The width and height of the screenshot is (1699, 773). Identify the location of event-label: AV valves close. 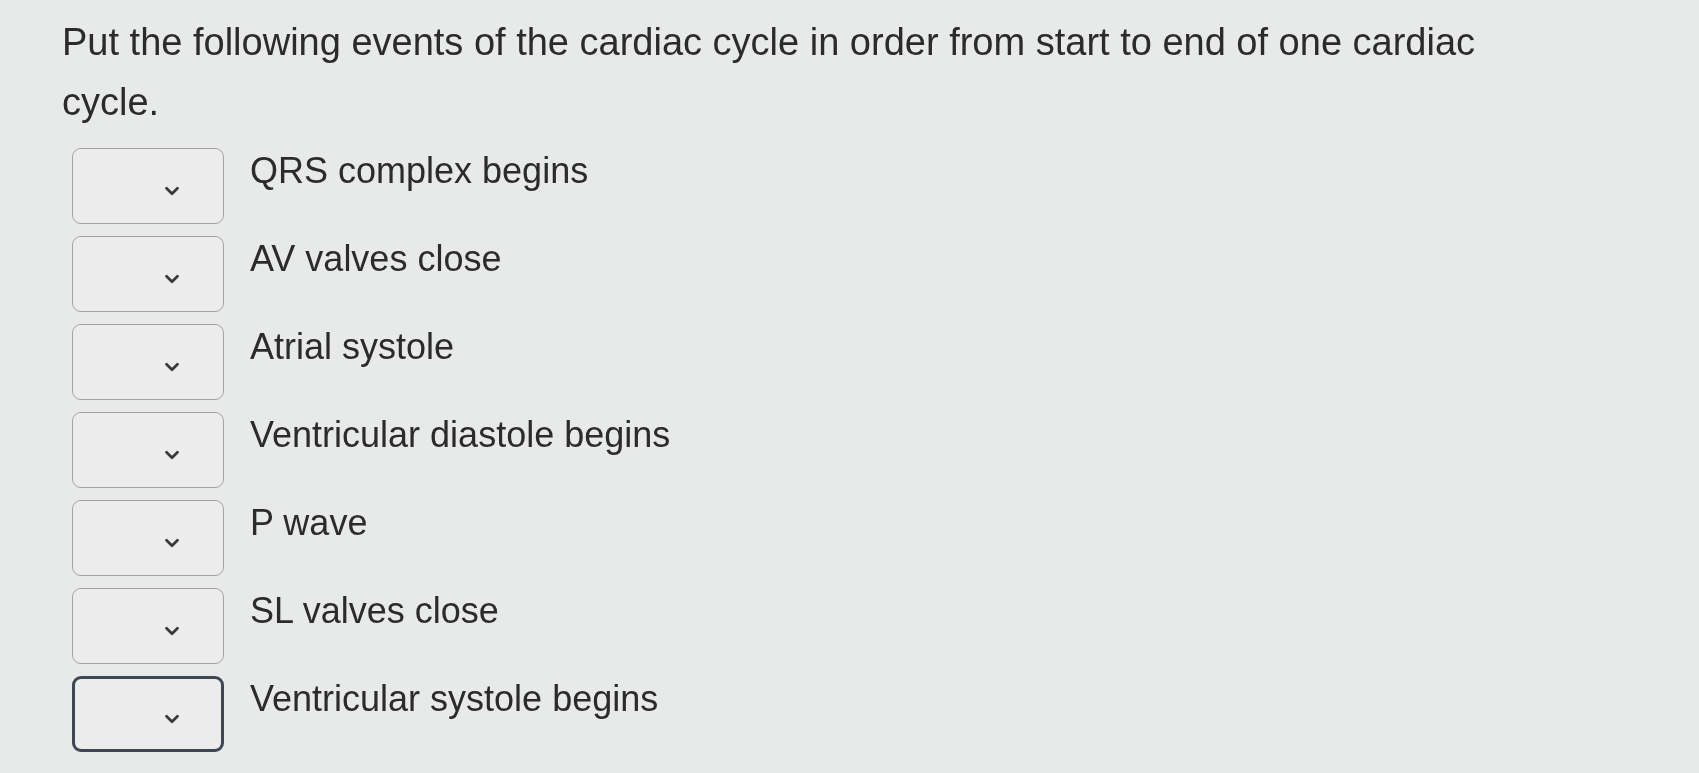
(376, 259).